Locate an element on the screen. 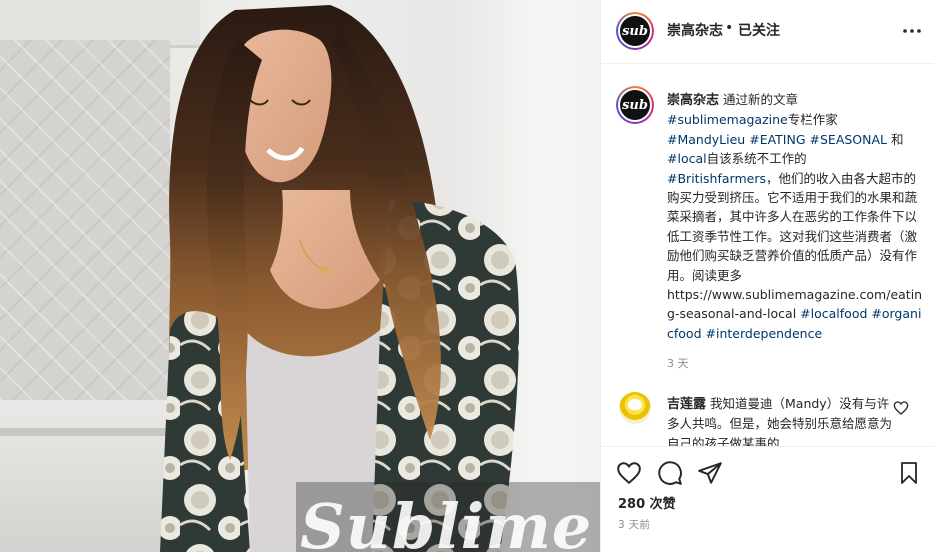 This screenshot has height=552, width=934. like-count: 280 次赞 is located at coordinates (647, 502).